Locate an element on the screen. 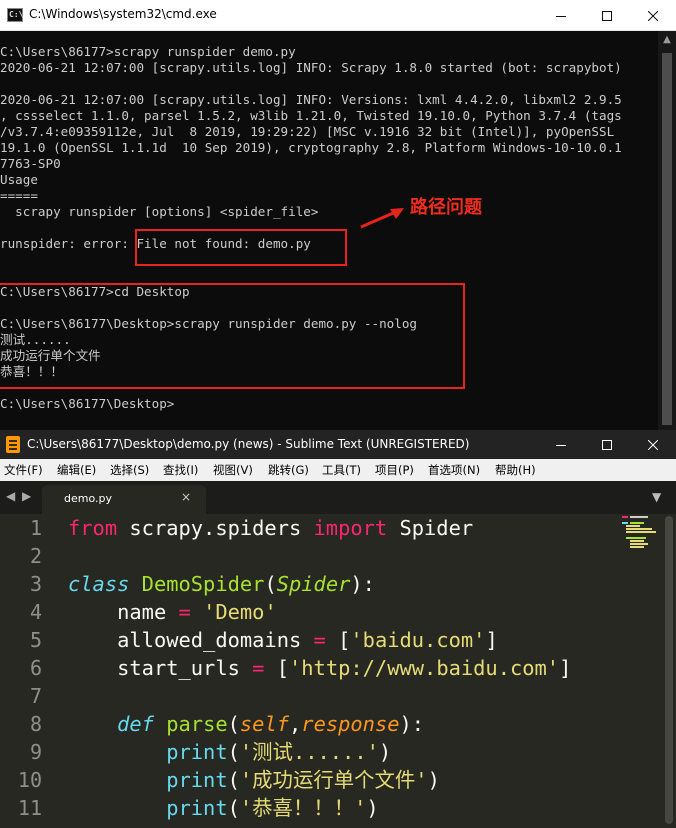 The width and height of the screenshot is (676, 828). parameter: response is located at coordinates (350, 724).